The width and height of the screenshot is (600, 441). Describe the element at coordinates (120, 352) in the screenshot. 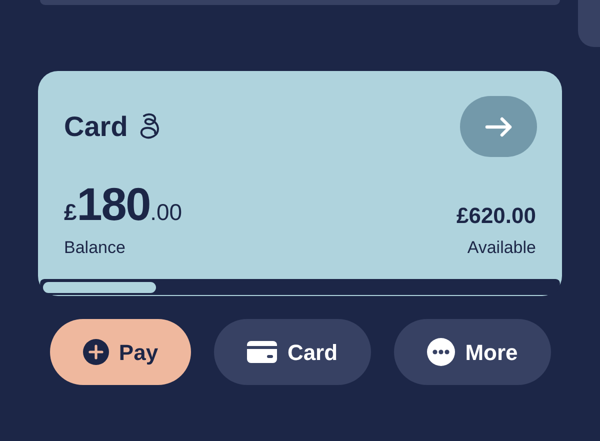

I see `action-button: Pay` at that location.